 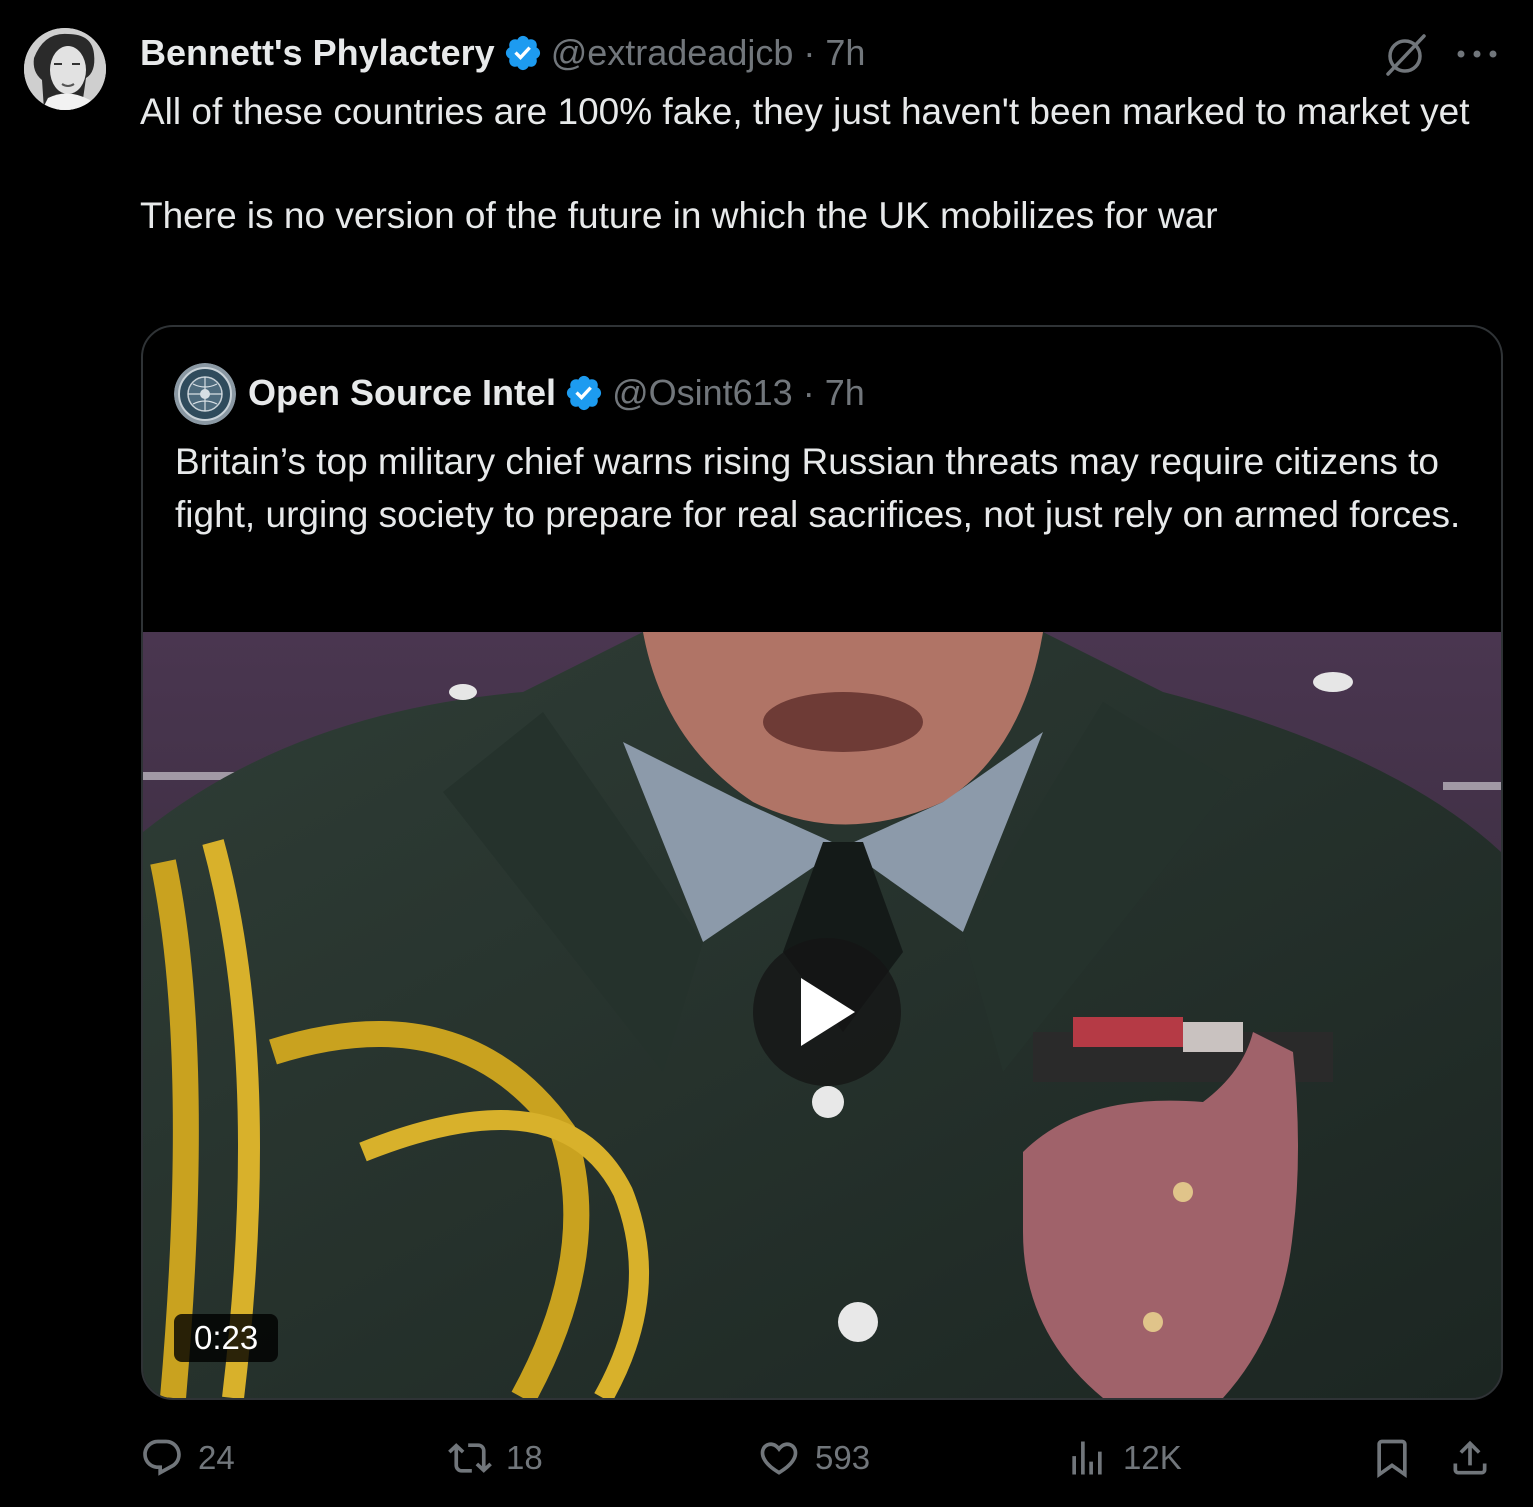 I want to click on quoted-tweet-header: Open Source Intel @Osint613 · 7h, so click(x=556, y=393).